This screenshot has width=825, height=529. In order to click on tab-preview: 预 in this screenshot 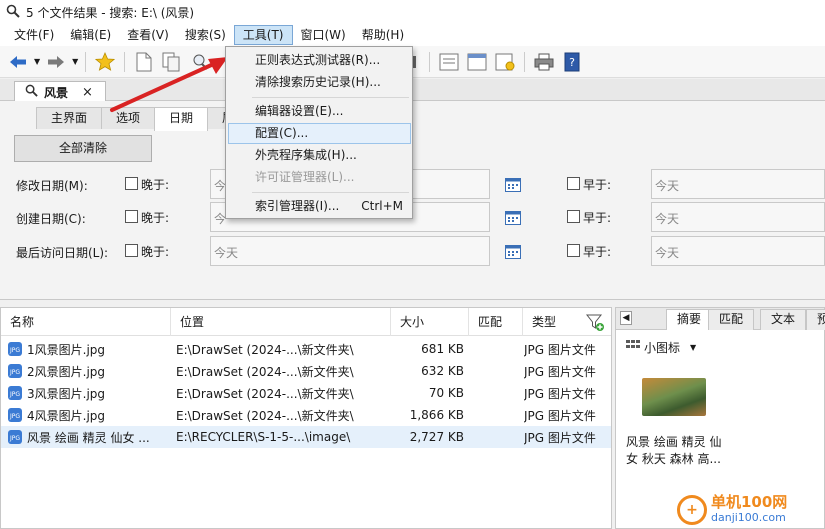, I will do `click(815, 319)`.